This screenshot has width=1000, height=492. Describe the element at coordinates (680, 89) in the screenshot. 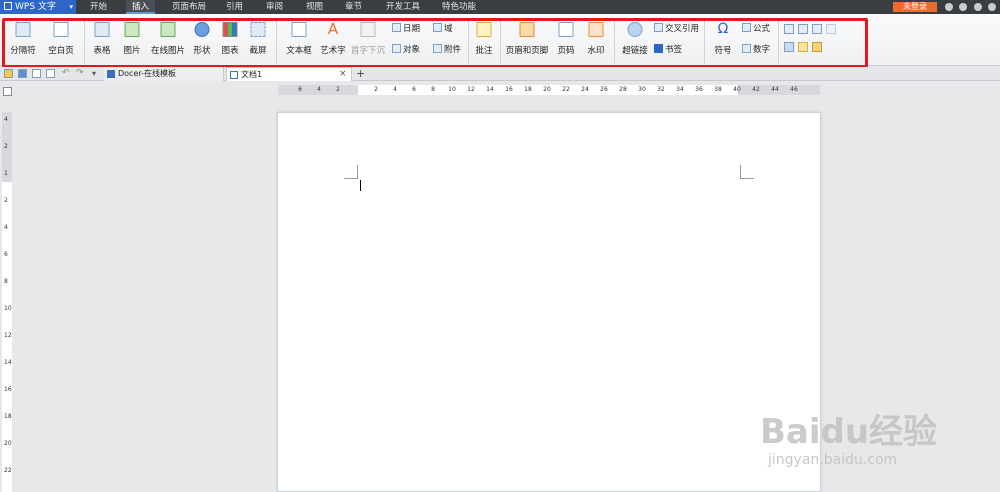

I see `ruler-tick-label: 34` at that location.